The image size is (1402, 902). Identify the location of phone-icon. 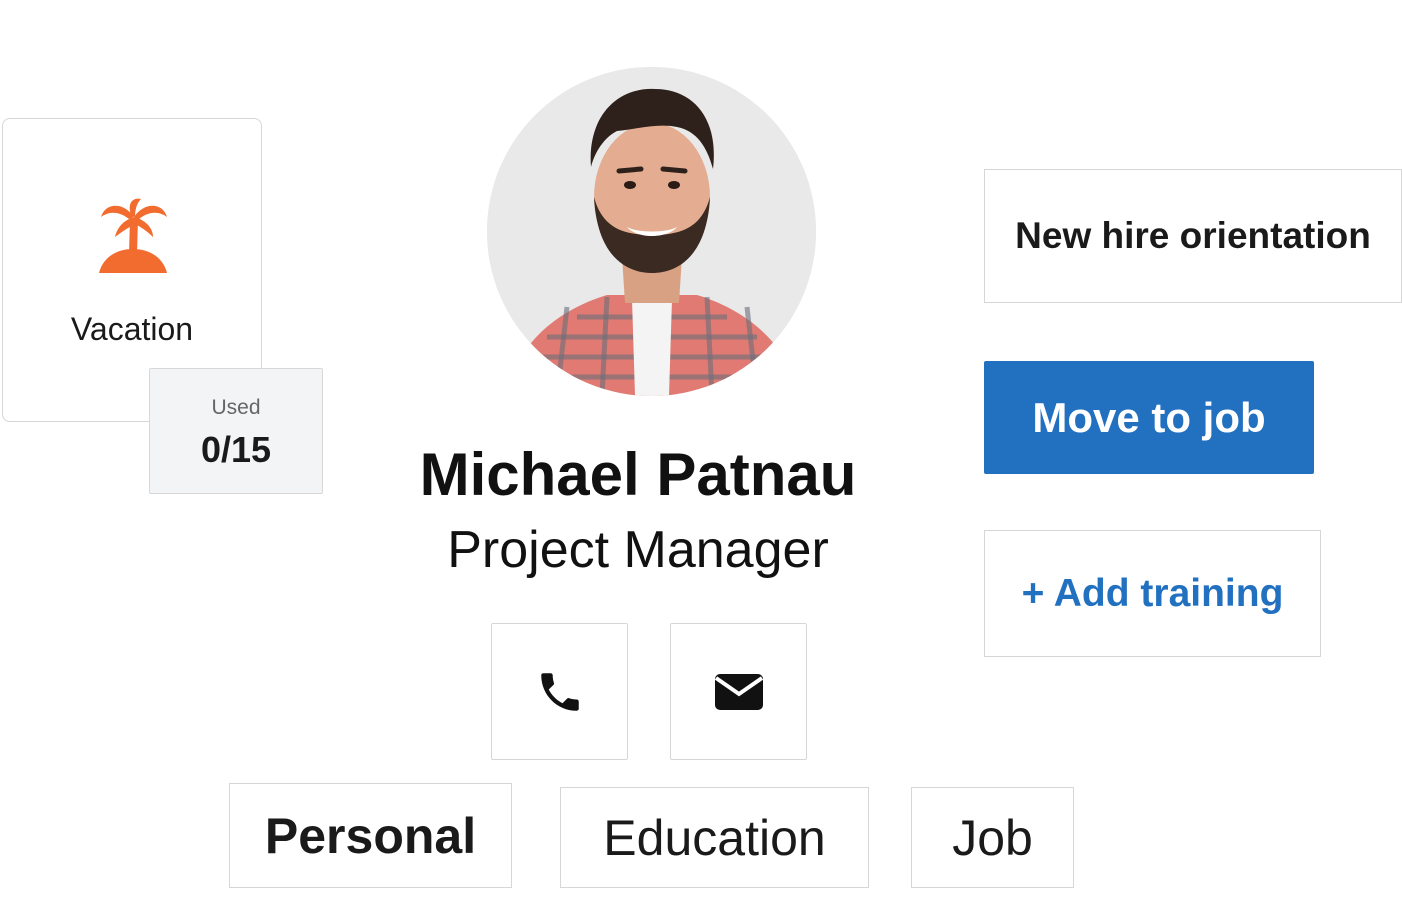
(559, 691).